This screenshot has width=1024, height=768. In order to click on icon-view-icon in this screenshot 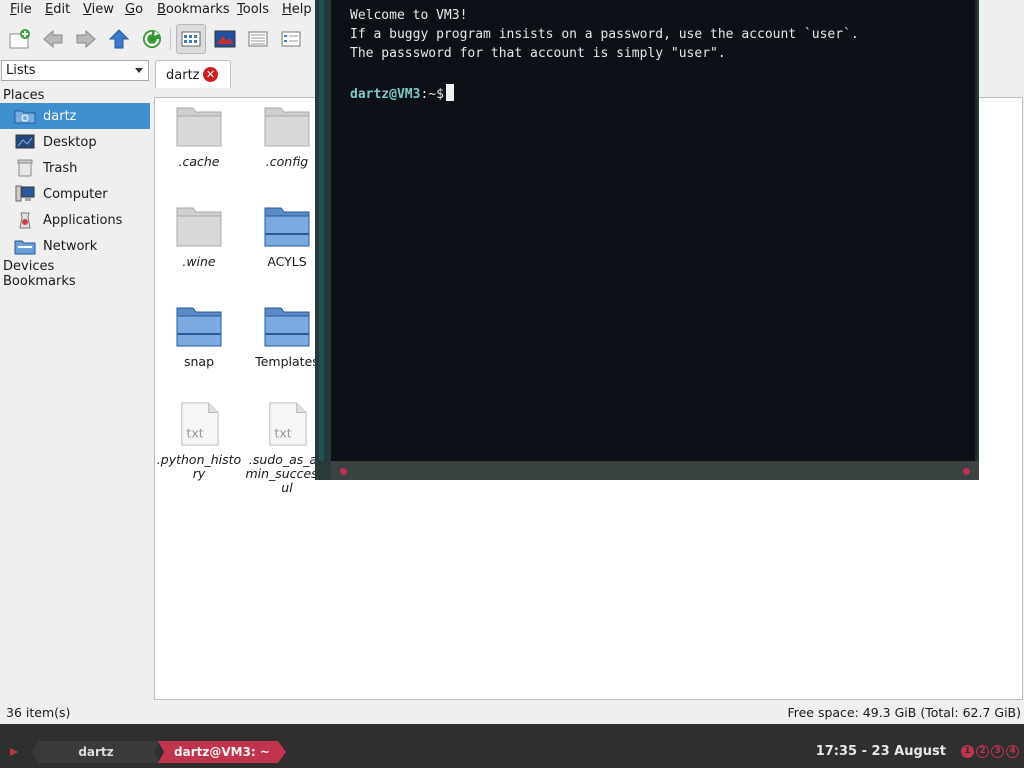, I will do `click(191, 39)`.